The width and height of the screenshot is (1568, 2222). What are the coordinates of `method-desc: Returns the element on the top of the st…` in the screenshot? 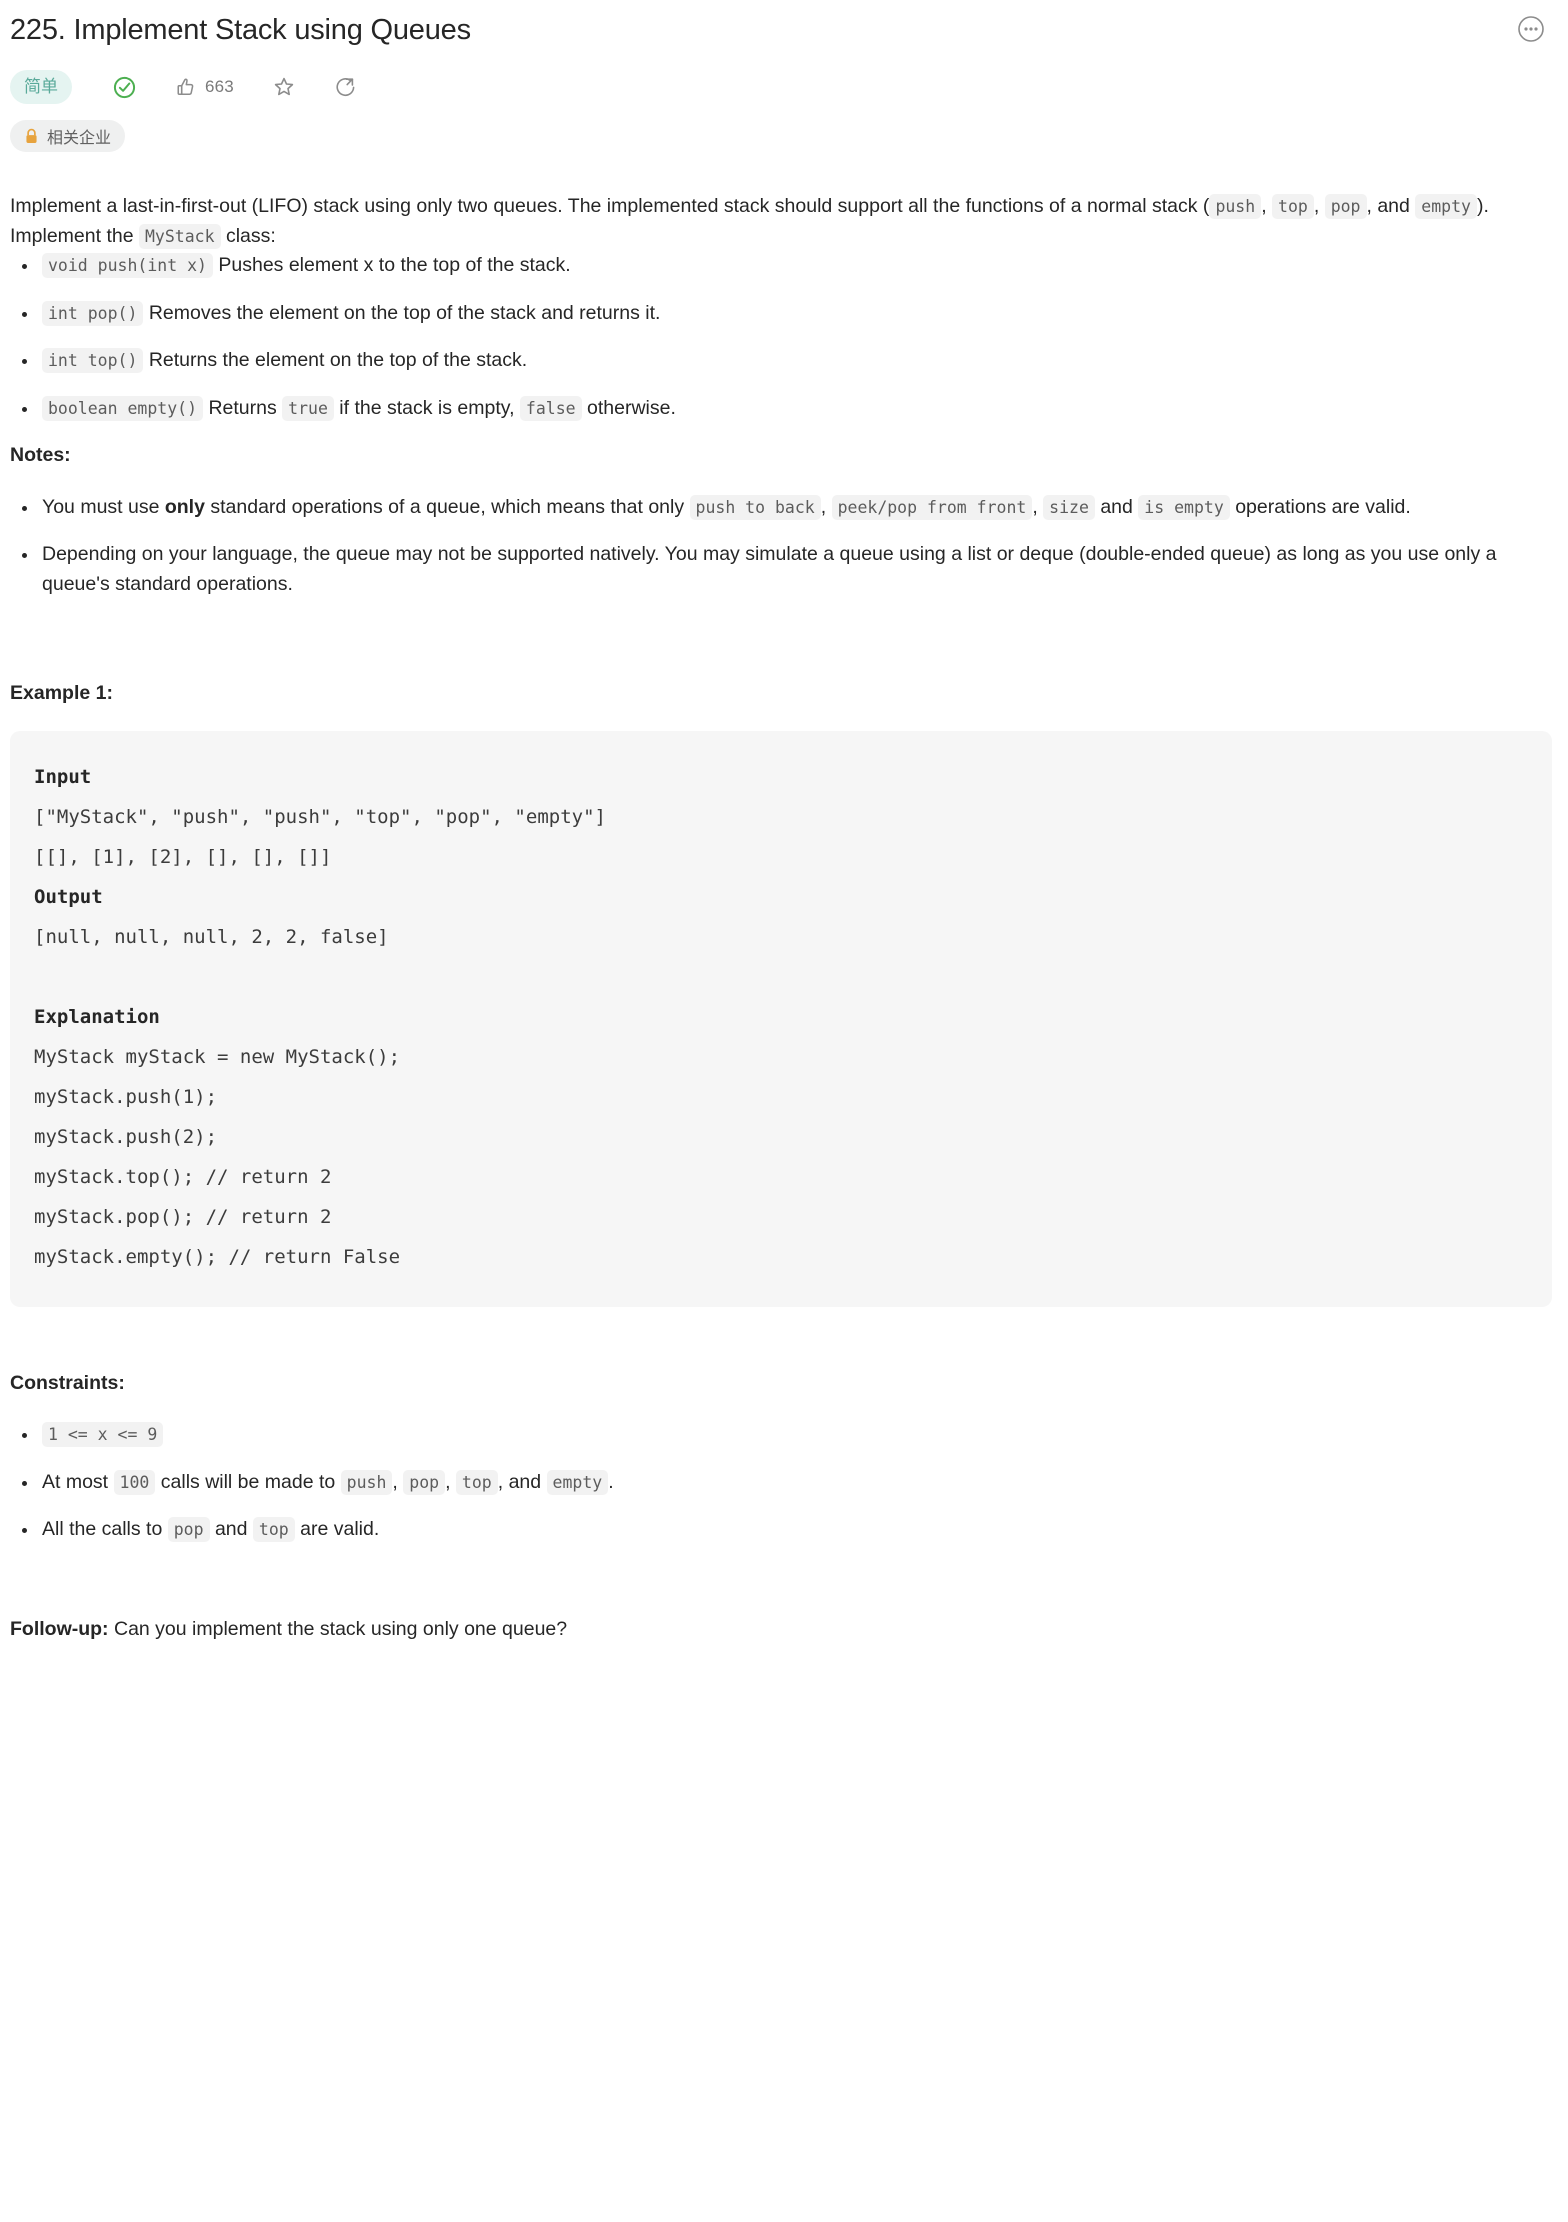 It's located at (338, 360).